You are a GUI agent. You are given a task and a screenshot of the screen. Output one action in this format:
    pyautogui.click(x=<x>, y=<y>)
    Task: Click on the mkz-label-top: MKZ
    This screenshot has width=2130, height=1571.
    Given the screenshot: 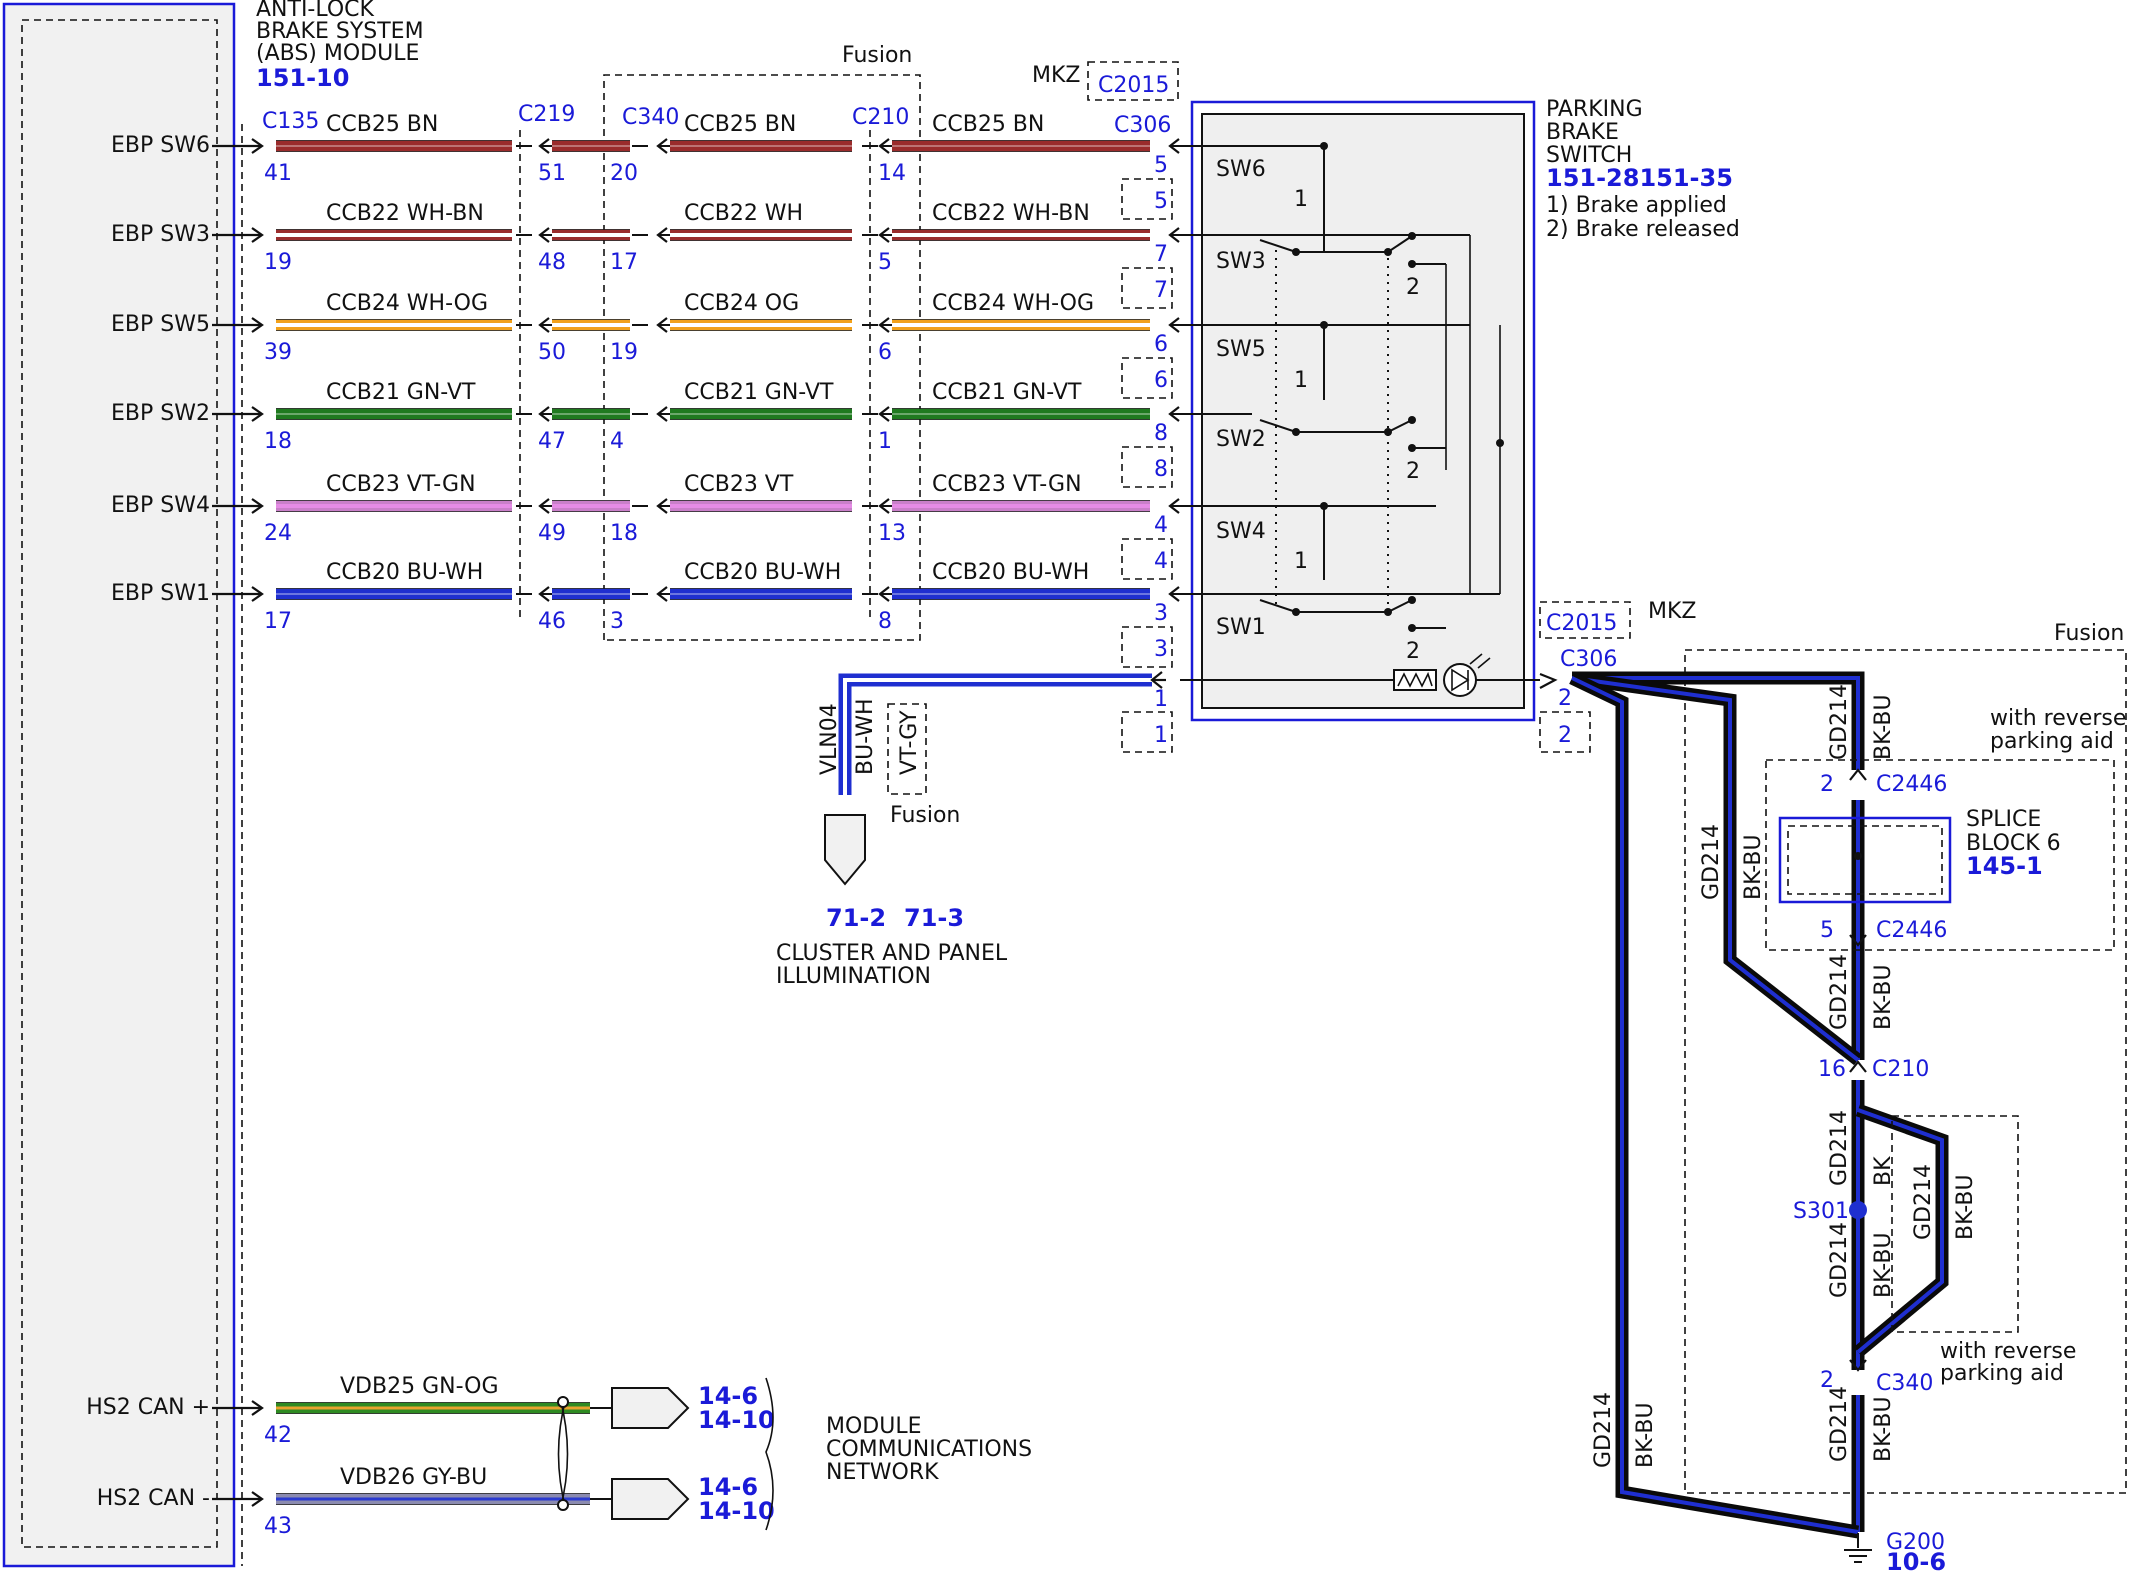 What is the action you would take?
    pyautogui.click(x=1056, y=75)
    